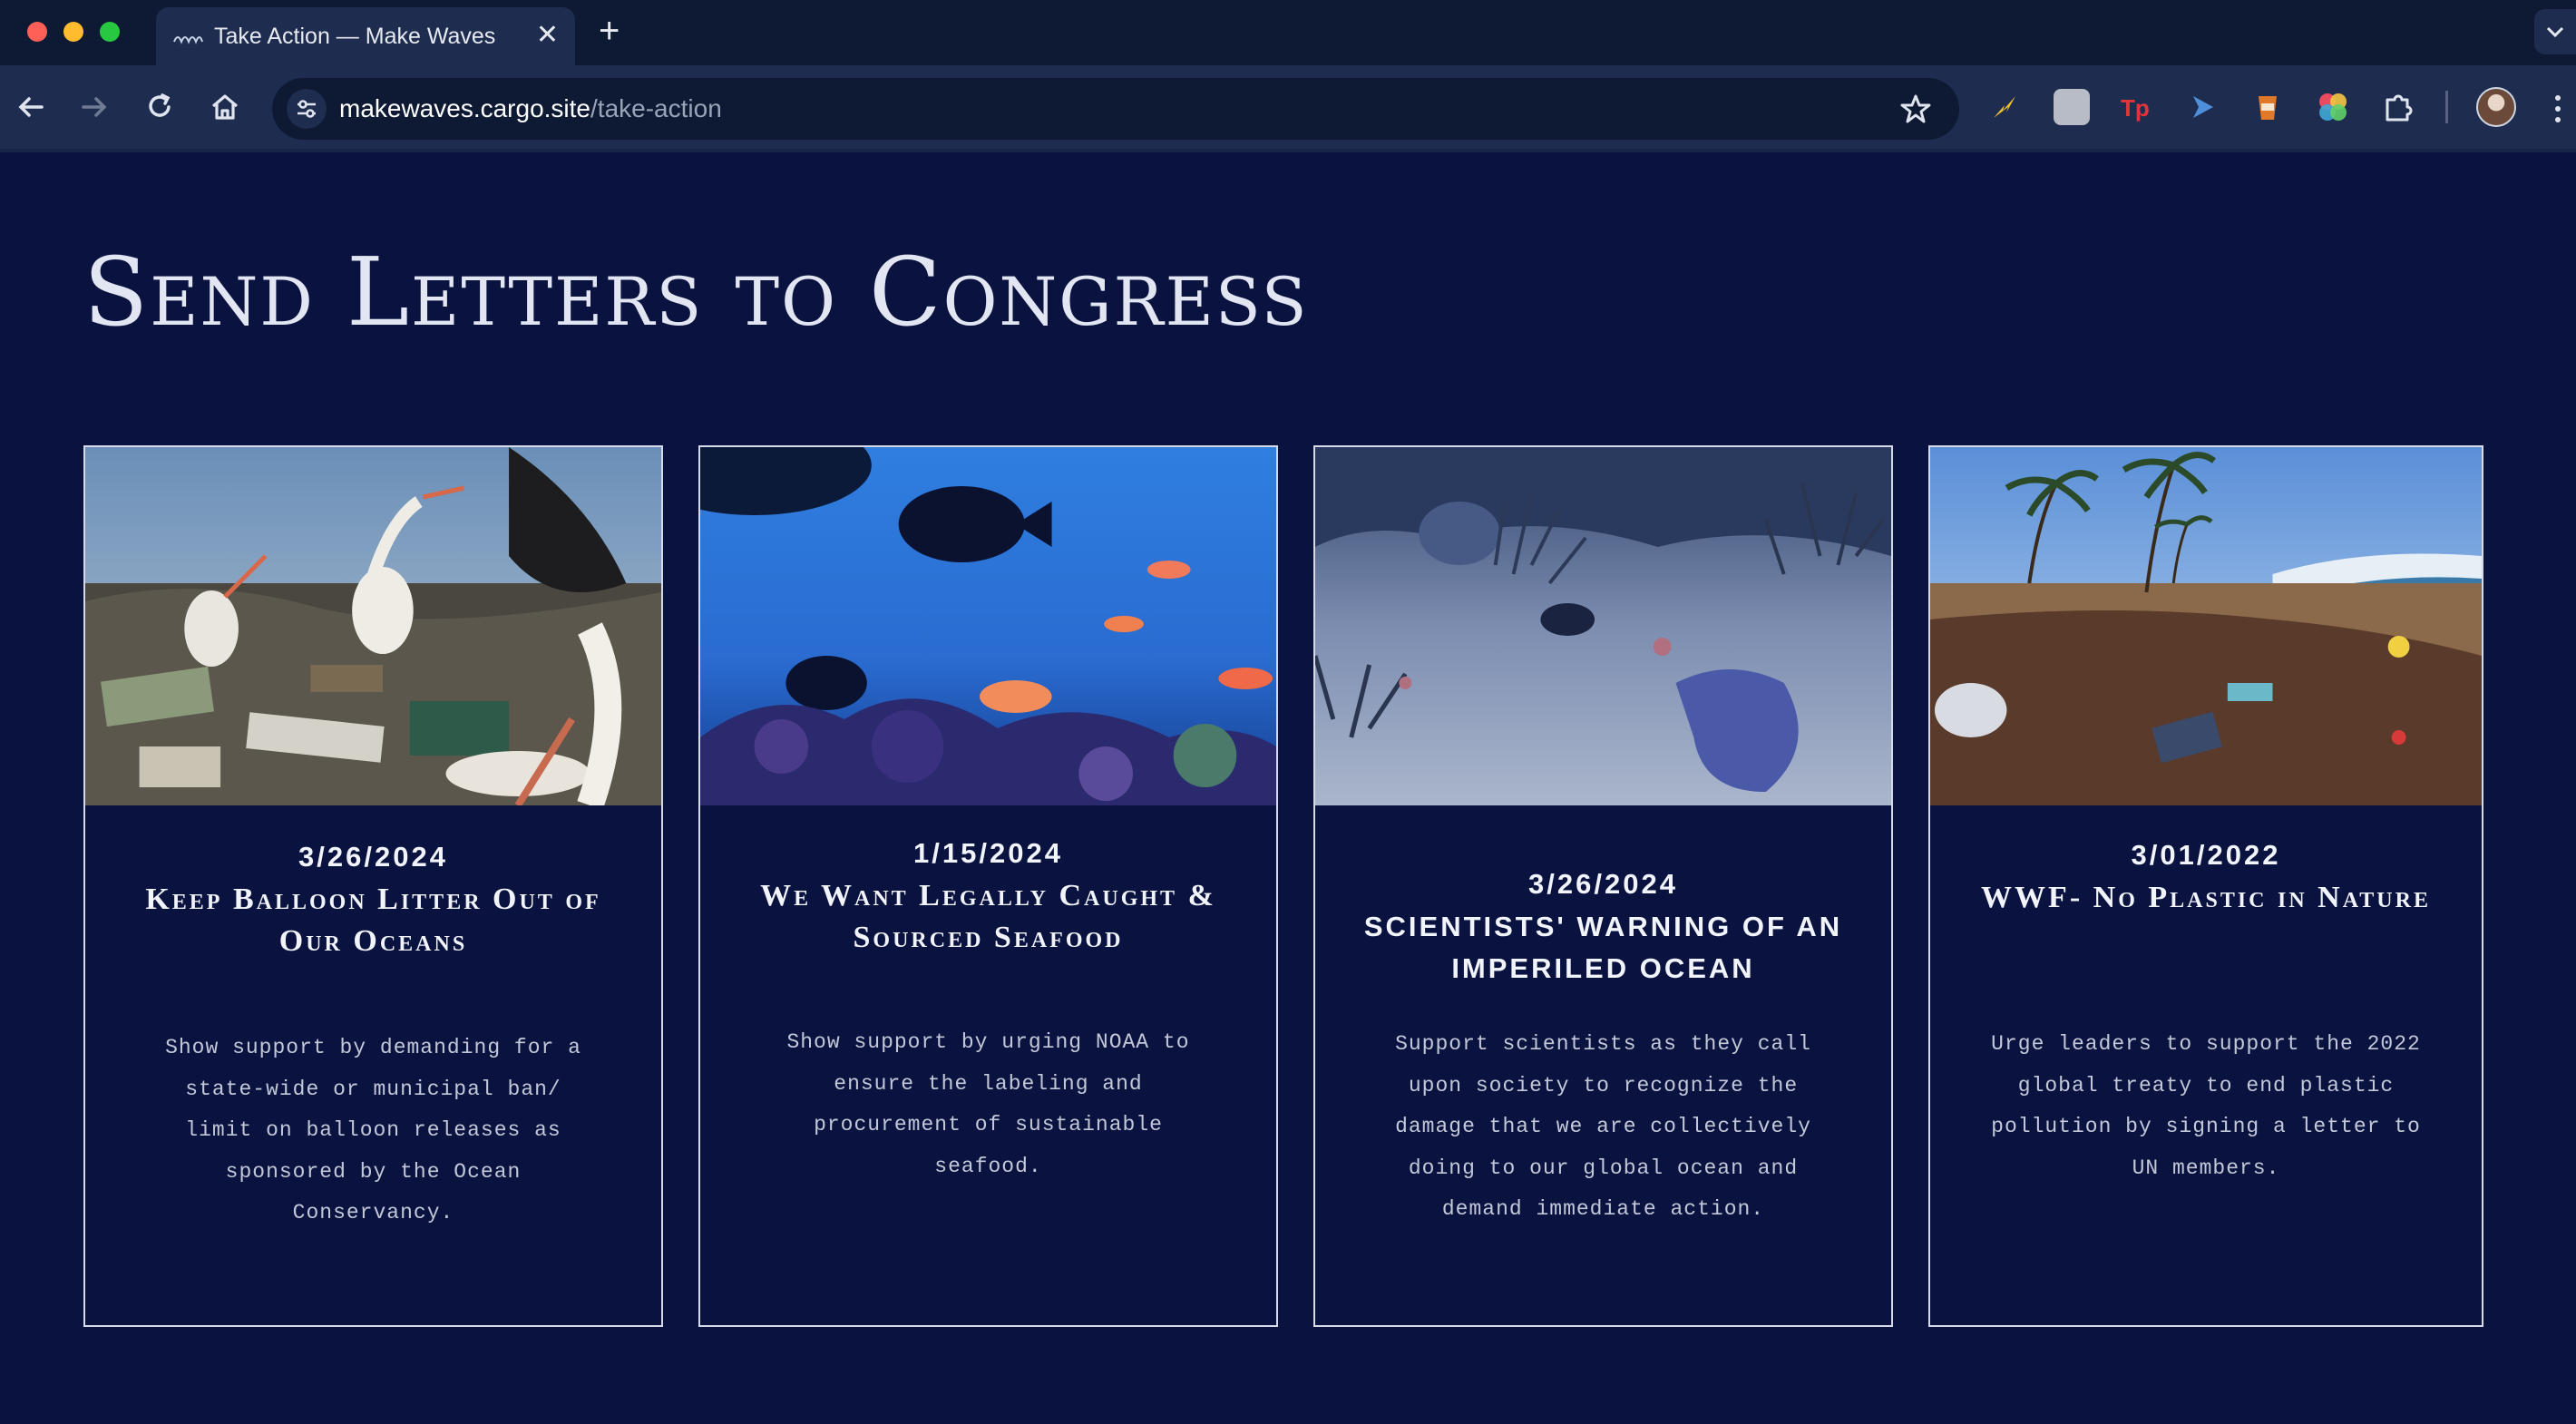 The height and width of the screenshot is (1424, 2576). I want to click on color-wheel-extension-icon, so click(2333, 107).